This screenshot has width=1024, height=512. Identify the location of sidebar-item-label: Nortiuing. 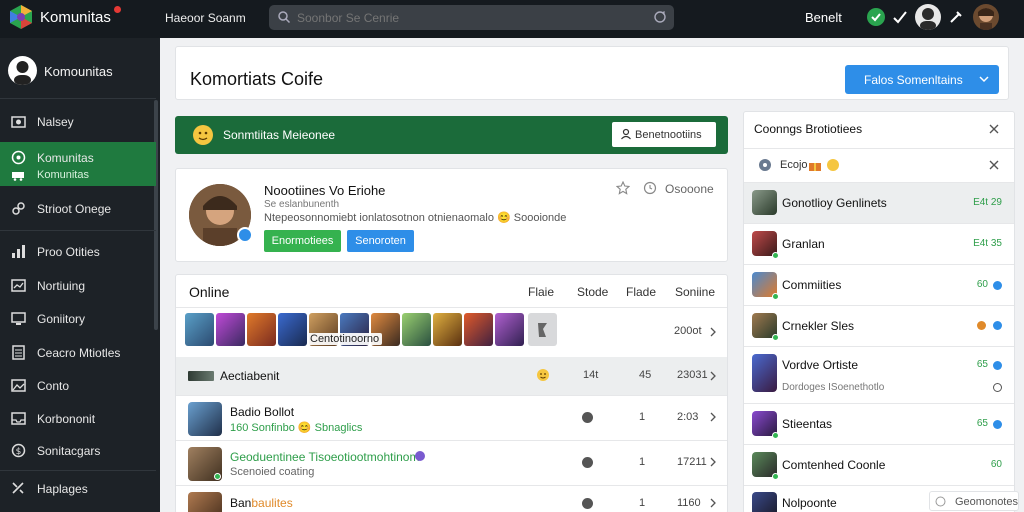
(61, 286).